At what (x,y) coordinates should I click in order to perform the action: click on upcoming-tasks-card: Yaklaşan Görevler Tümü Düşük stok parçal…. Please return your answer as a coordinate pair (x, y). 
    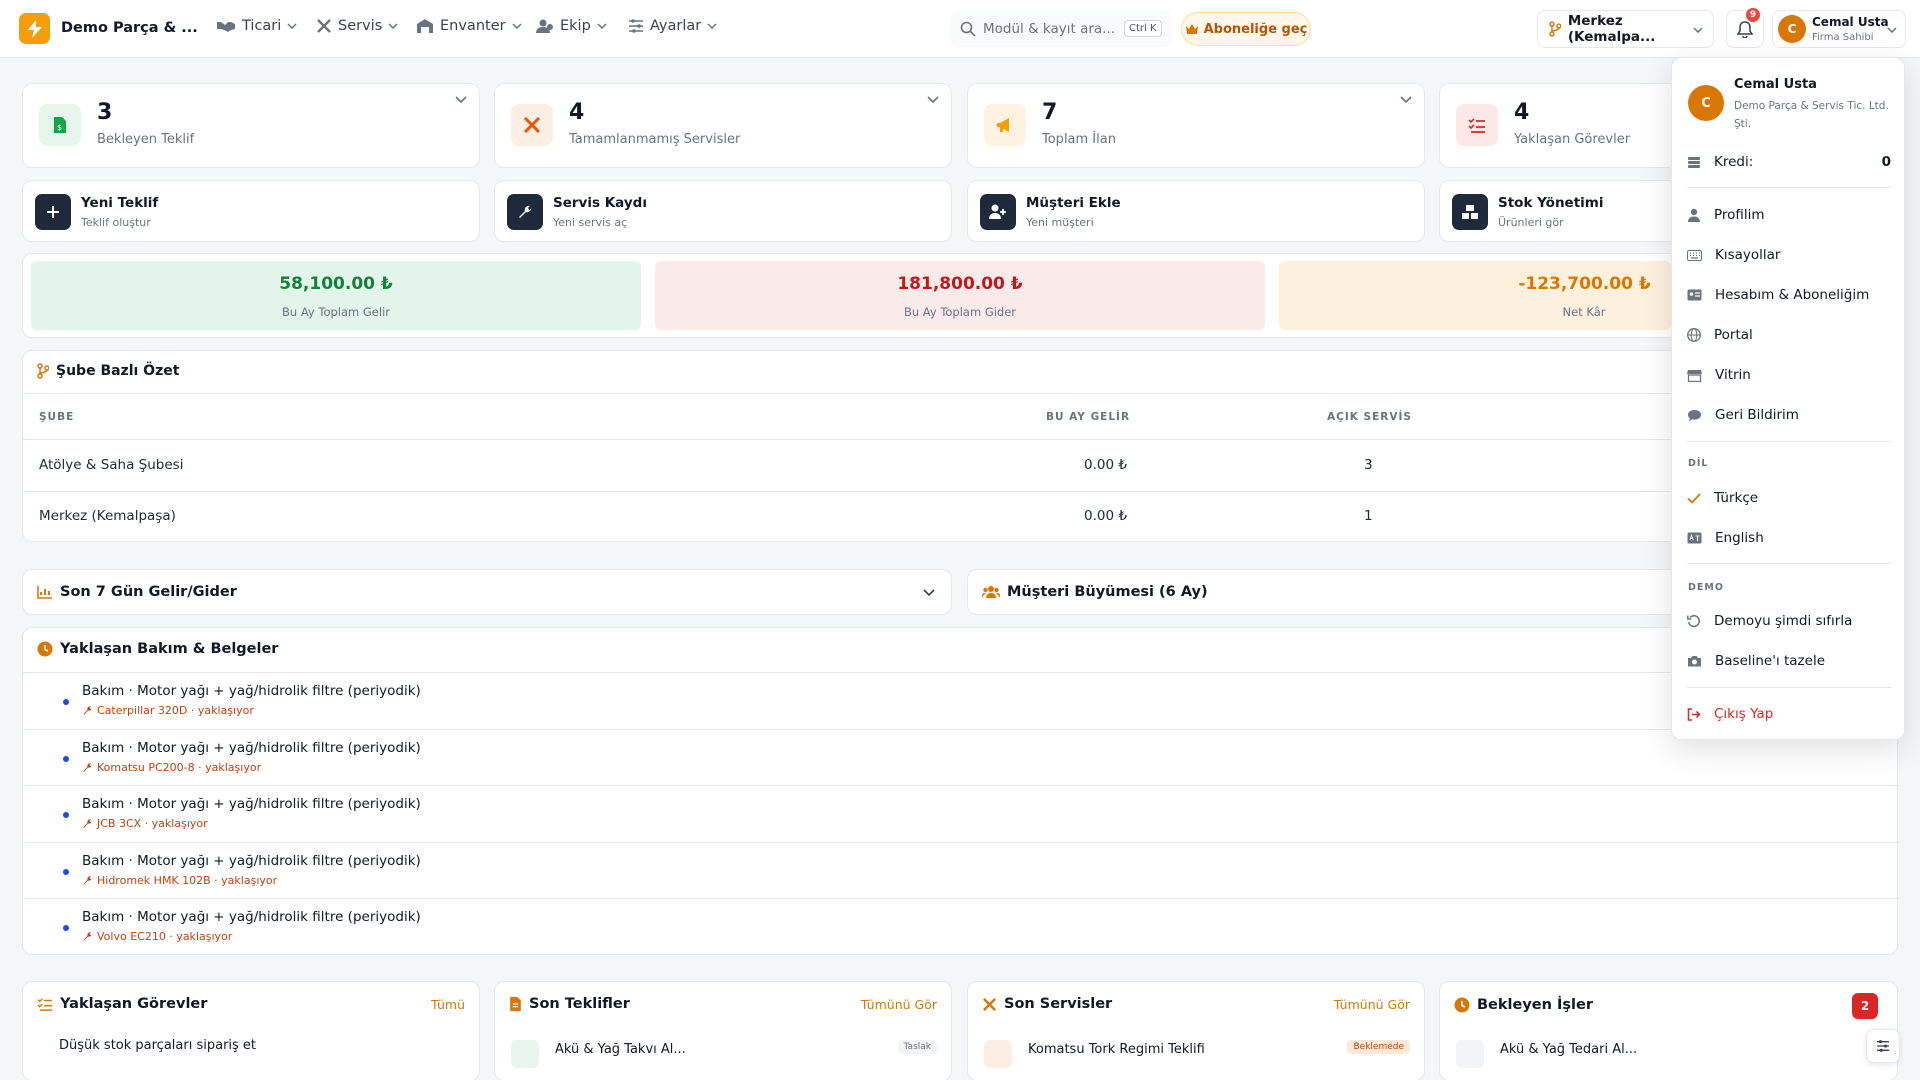
    Looking at the image, I should click on (251, 1030).